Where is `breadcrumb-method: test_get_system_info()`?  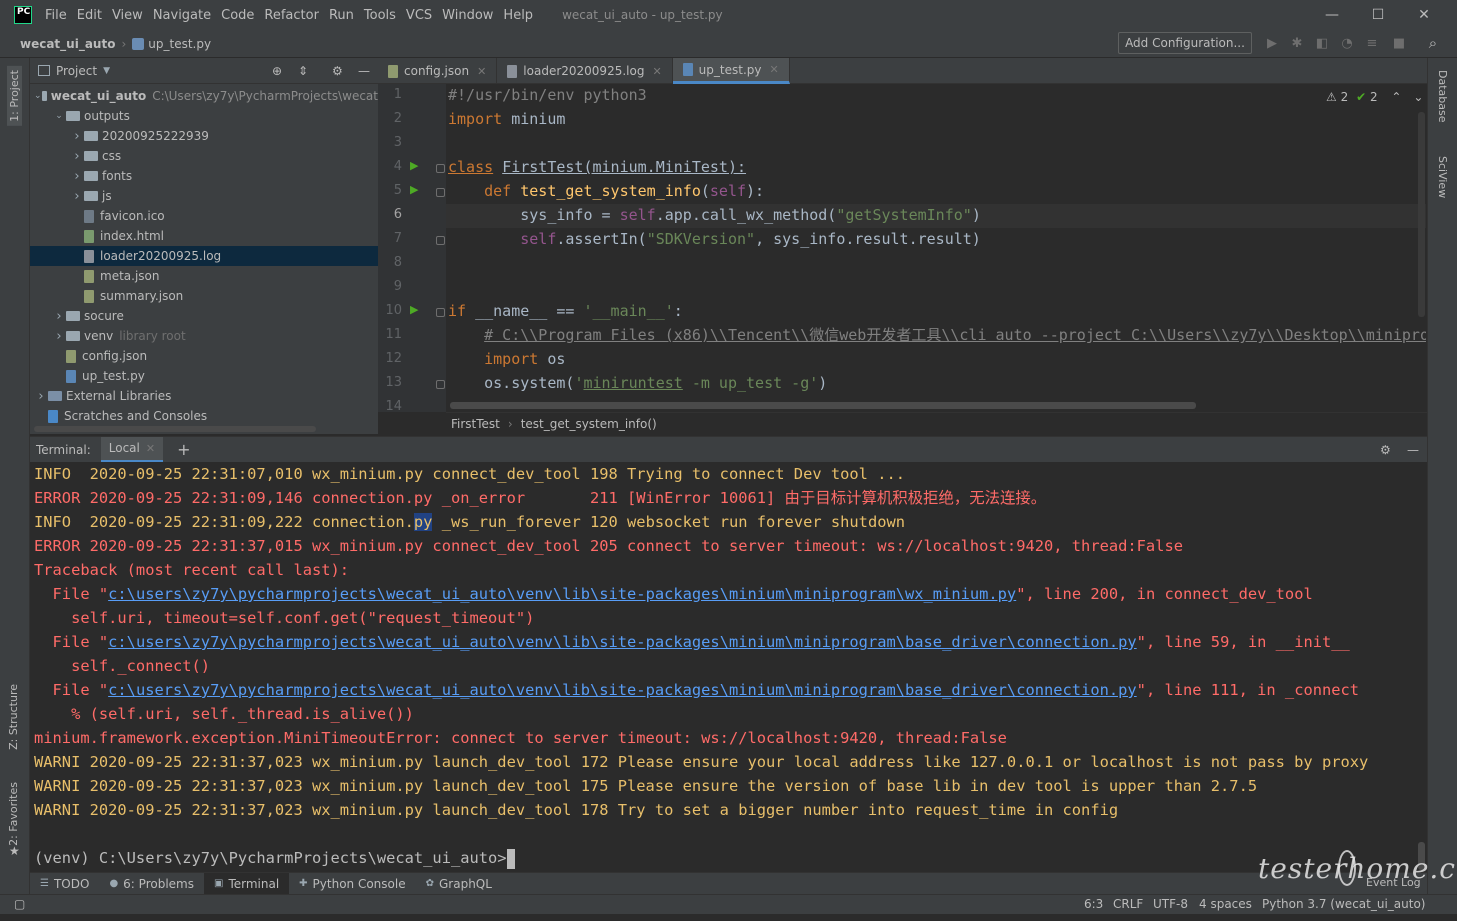
breadcrumb-method: test_get_system_info() is located at coordinates (589, 424).